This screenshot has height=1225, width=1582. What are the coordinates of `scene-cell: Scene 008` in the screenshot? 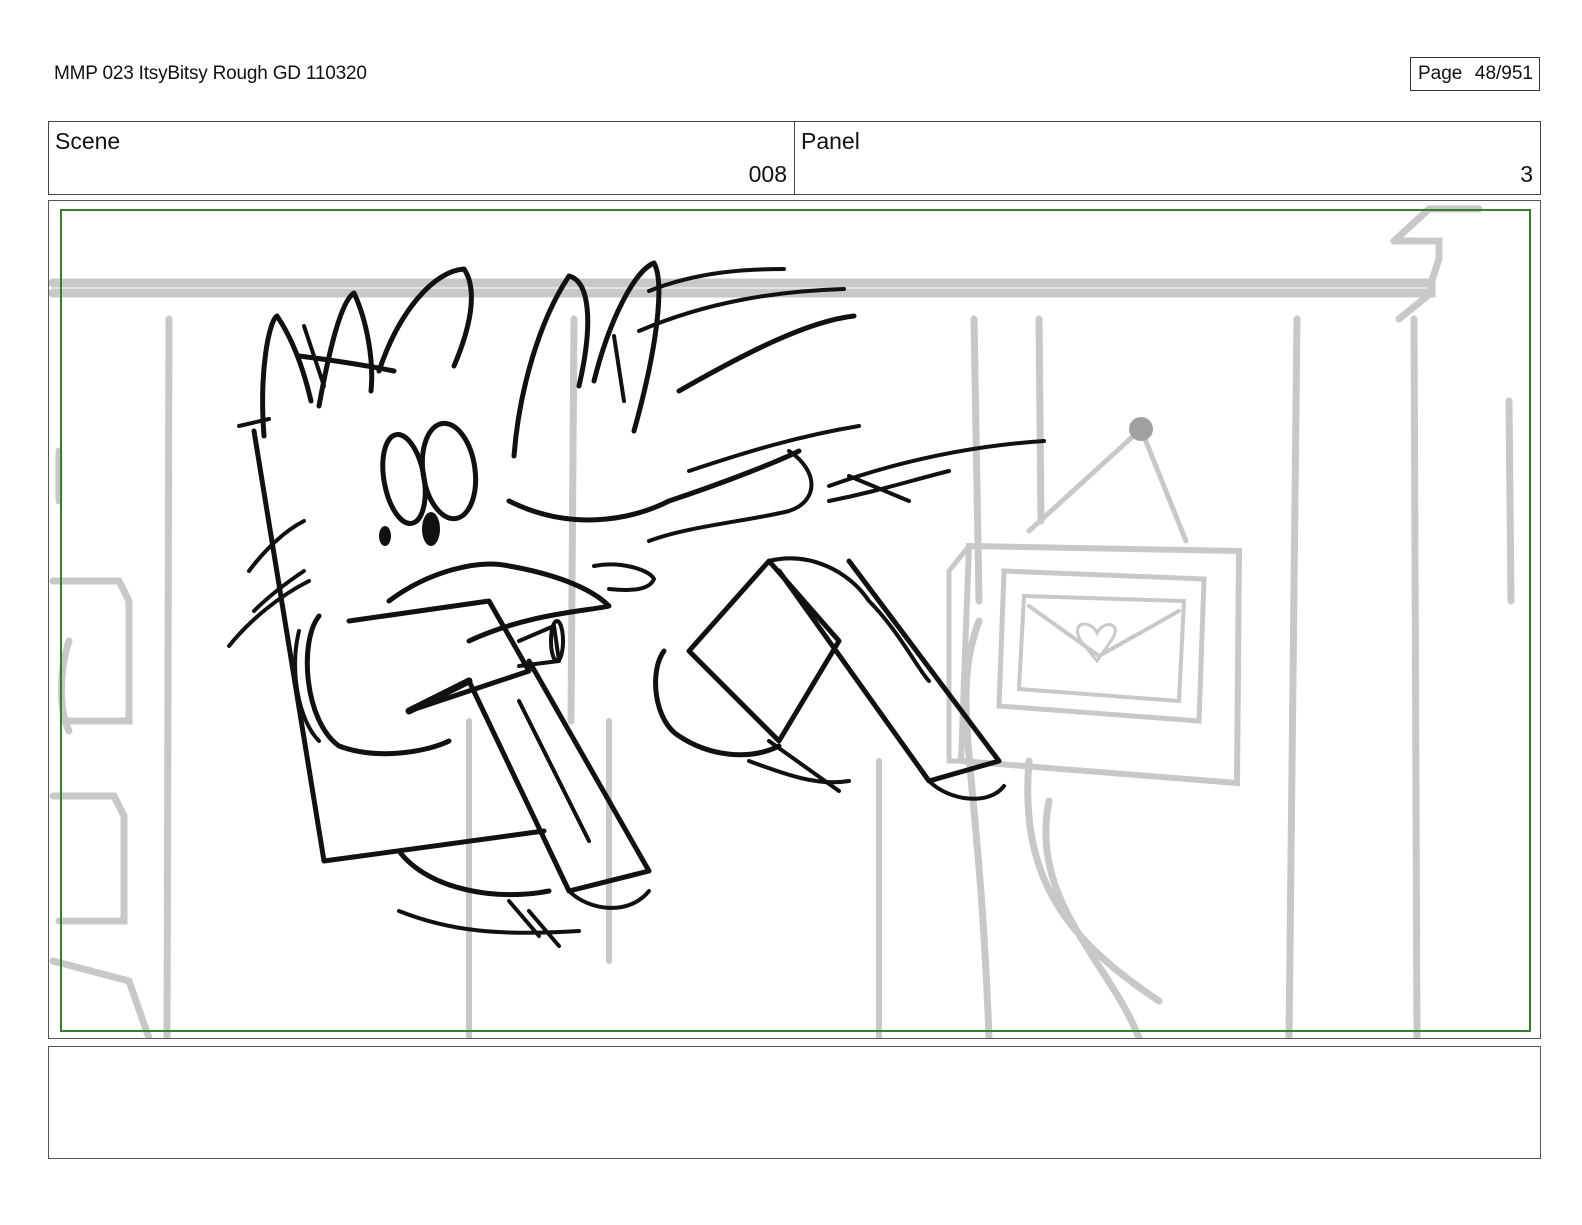 It's located at (421, 158).